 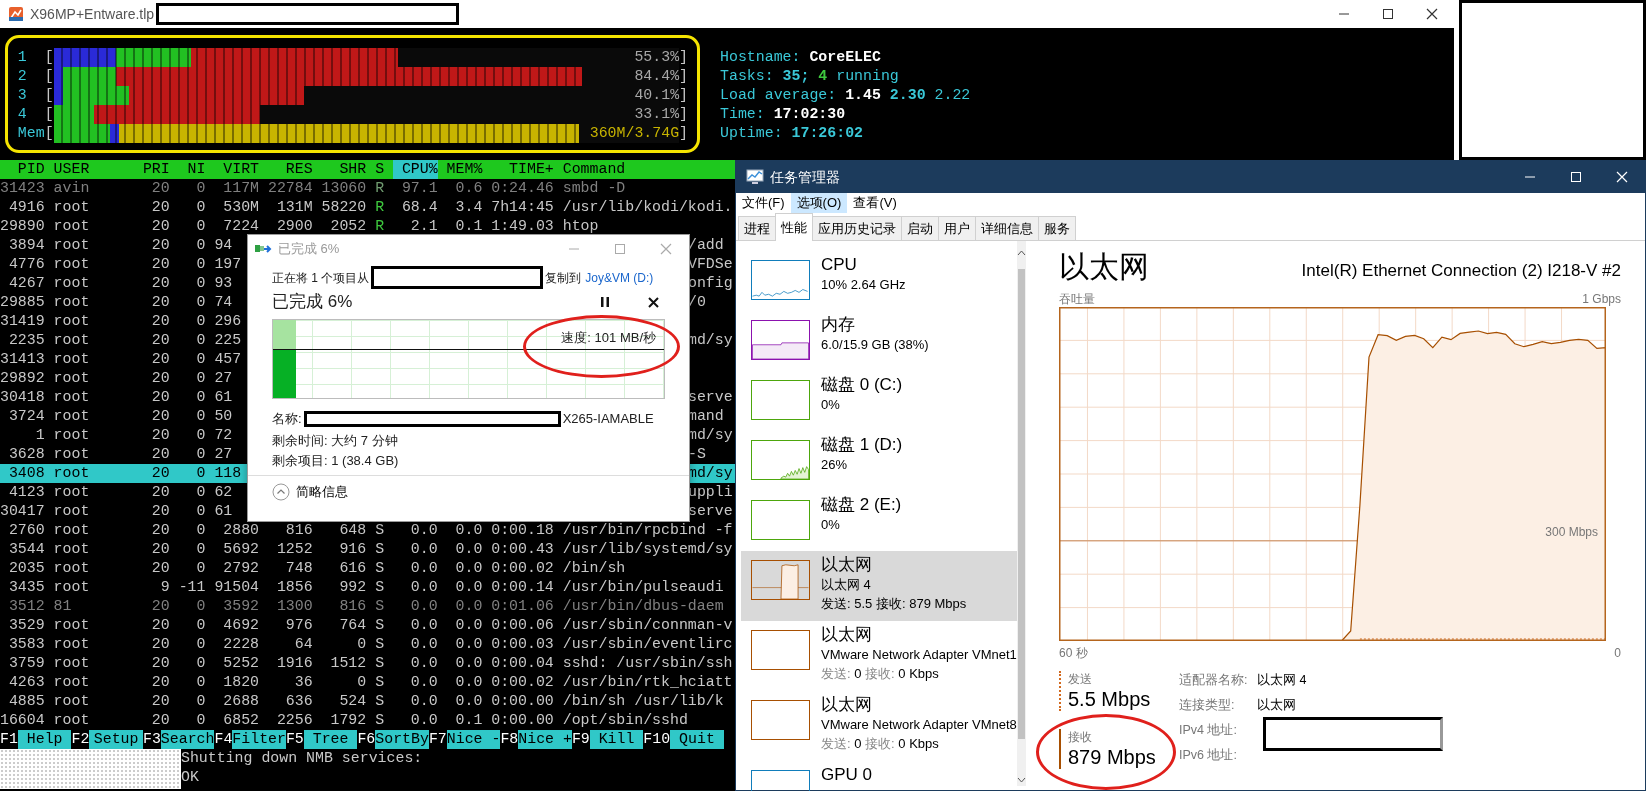 What do you see at coordinates (881, 281) in the screenshot?
I see `resource-item: CPU 10% 2.64 GHz` at bounding box center [881, 281].